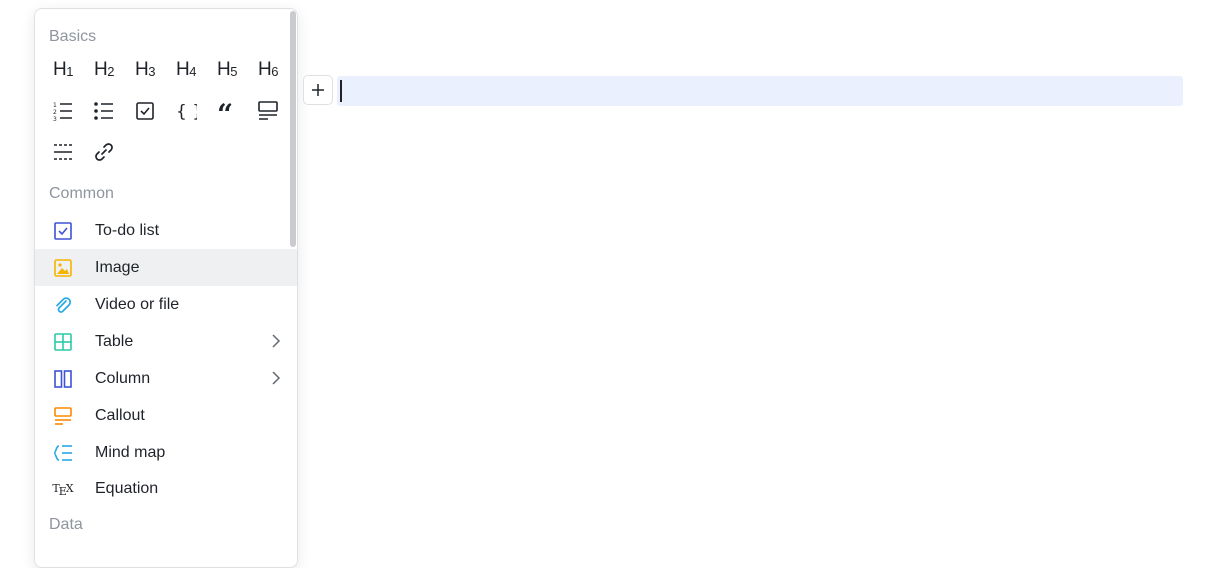 This screenshot has width=1232, height=568. I want to click on heading-5-button: H5, so click(227, 70).